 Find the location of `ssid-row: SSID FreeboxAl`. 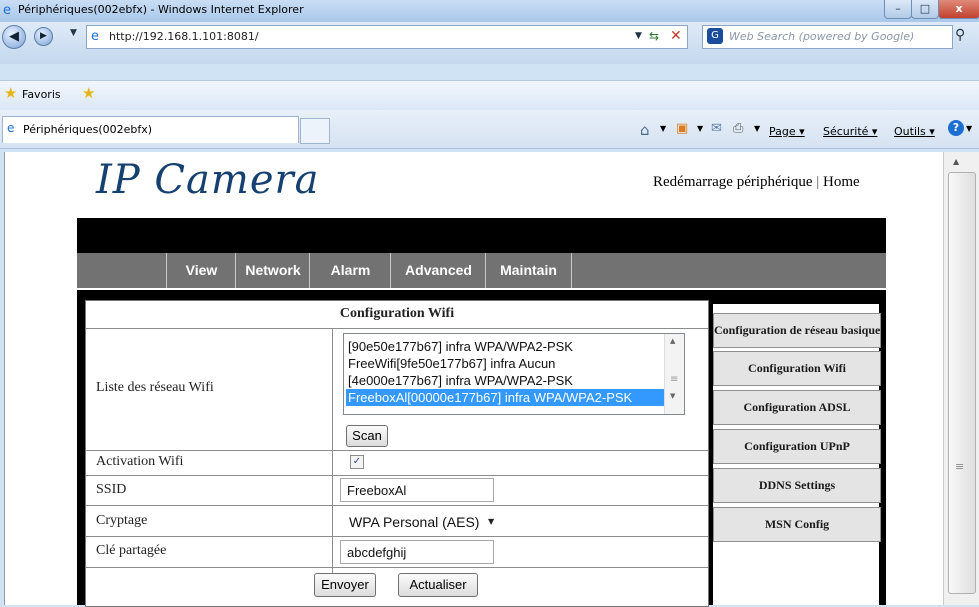

ssid-row: SSID FreeboxAl is located at coordinates (397, 490).